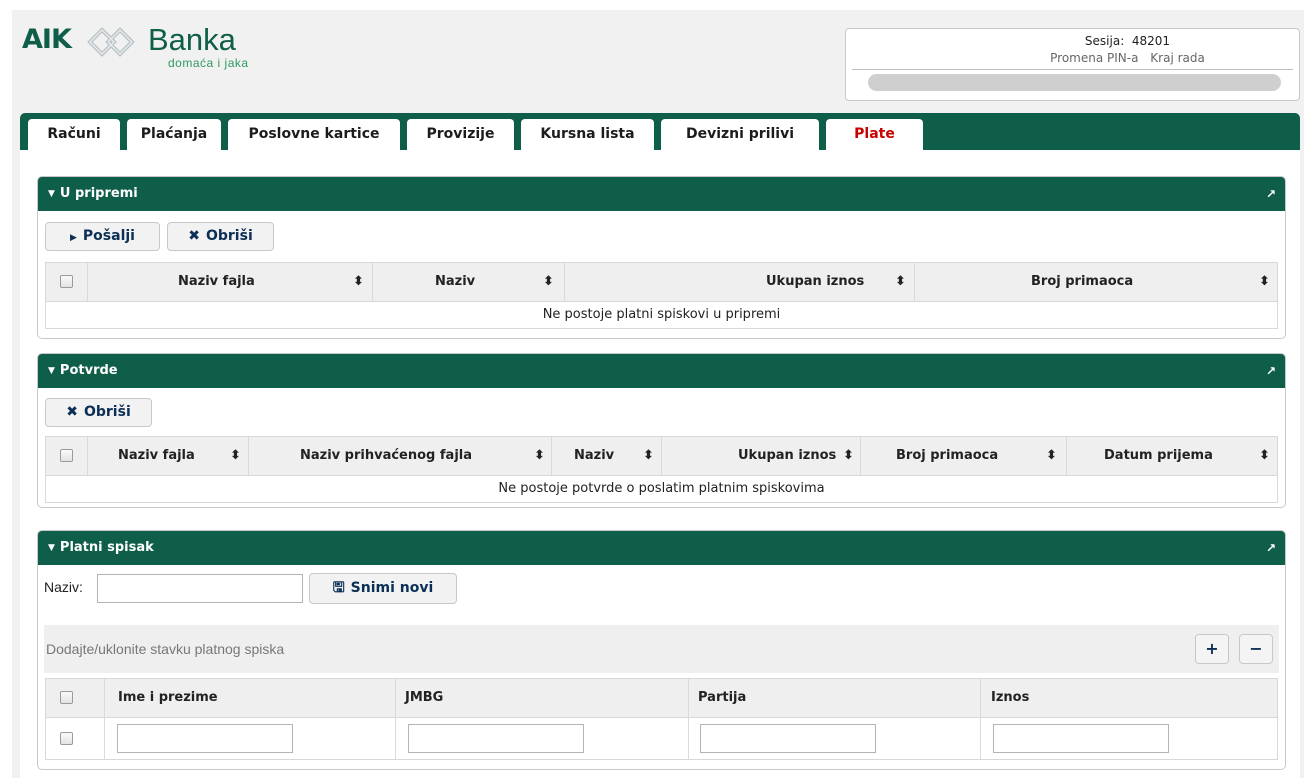  I want to click on send-button-label: Pošalji, so click(108, 236).